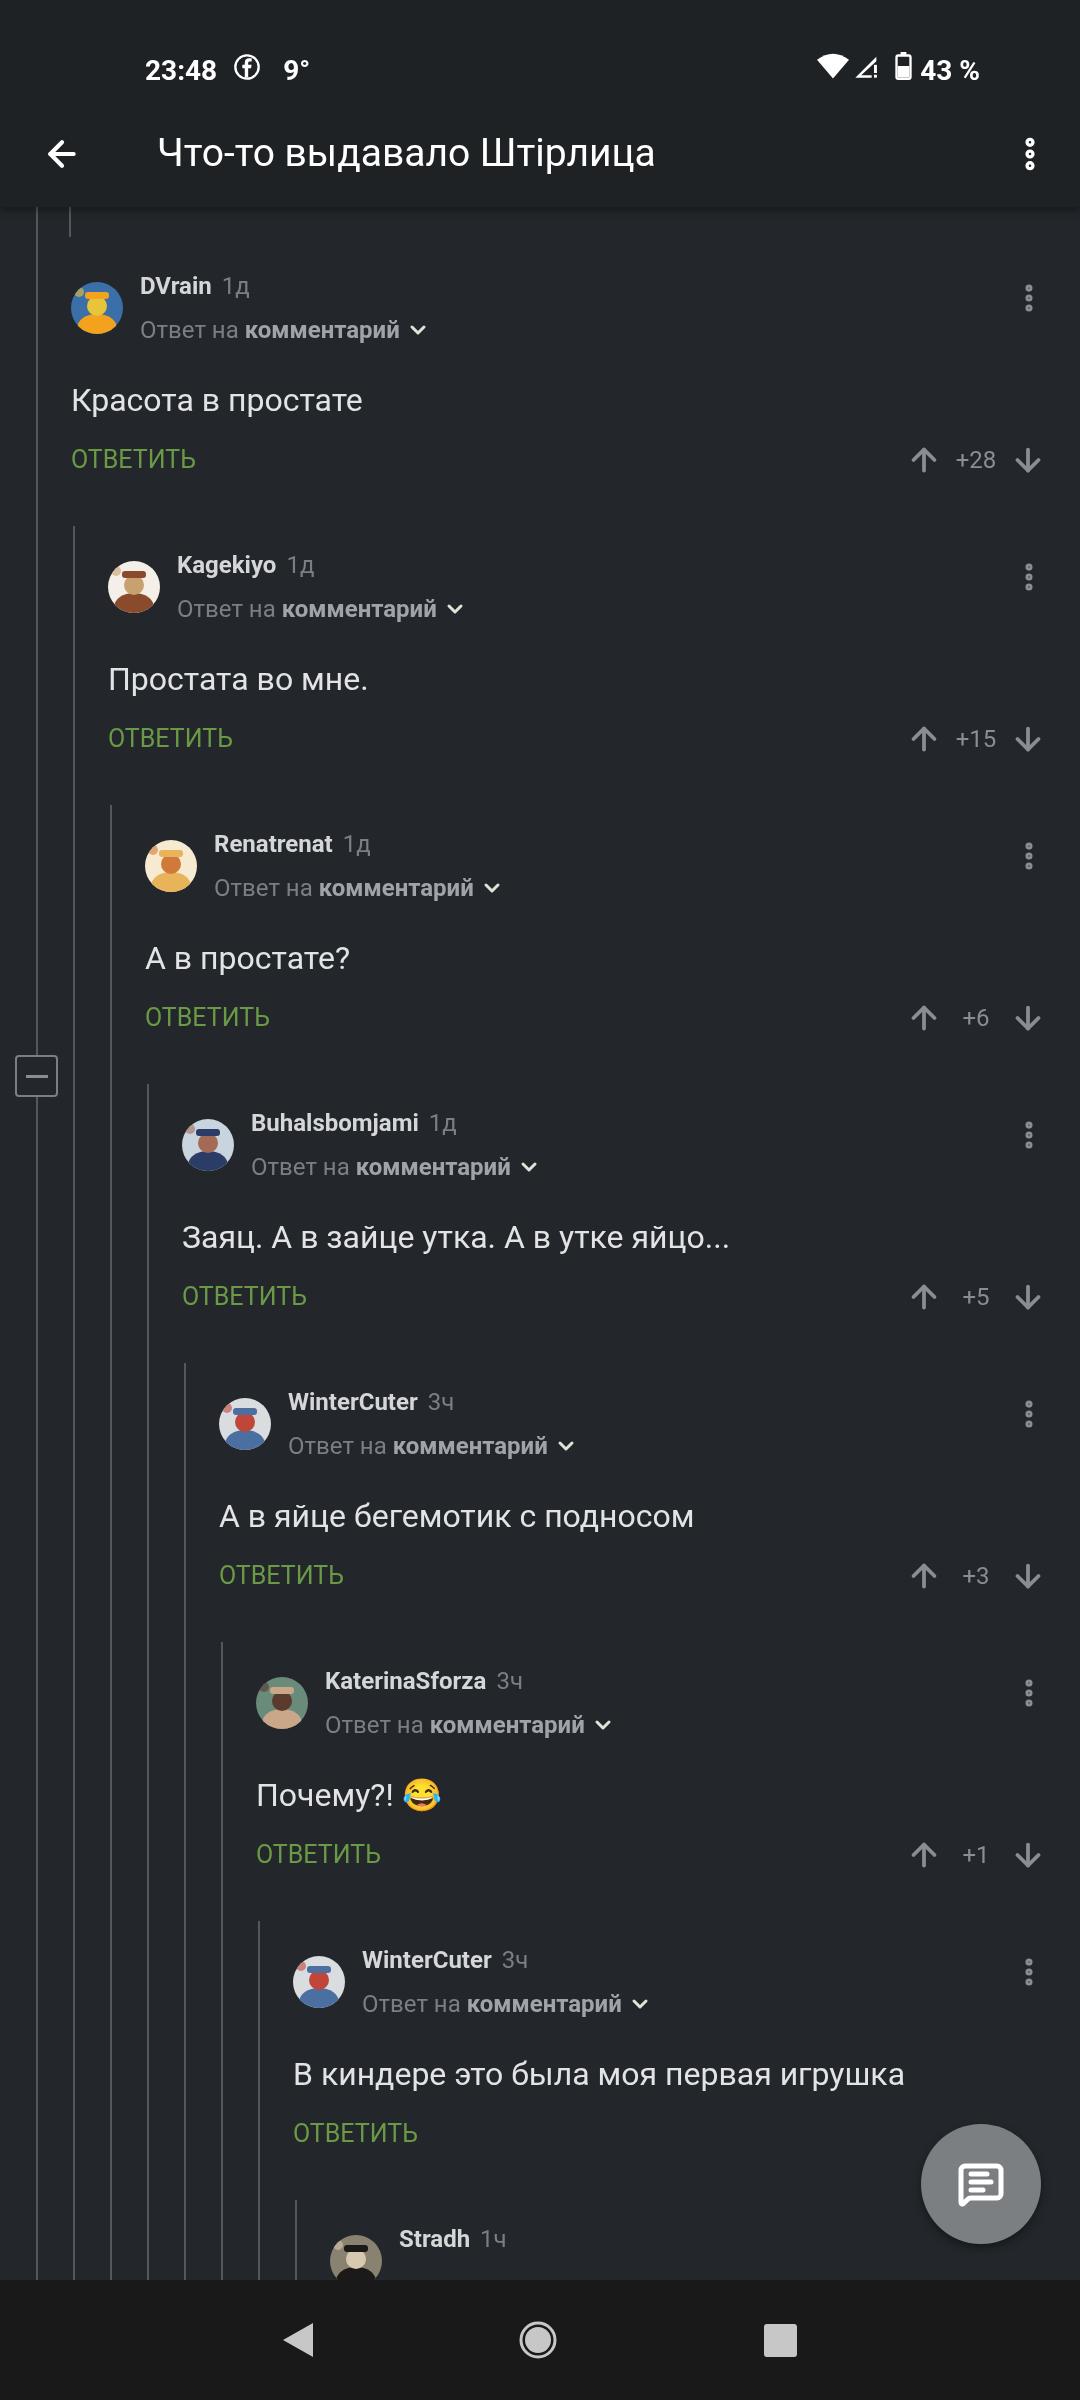 This screenshot has width=1080, height=2400. I want to click on status-time: 23:48, so click(181, 71).